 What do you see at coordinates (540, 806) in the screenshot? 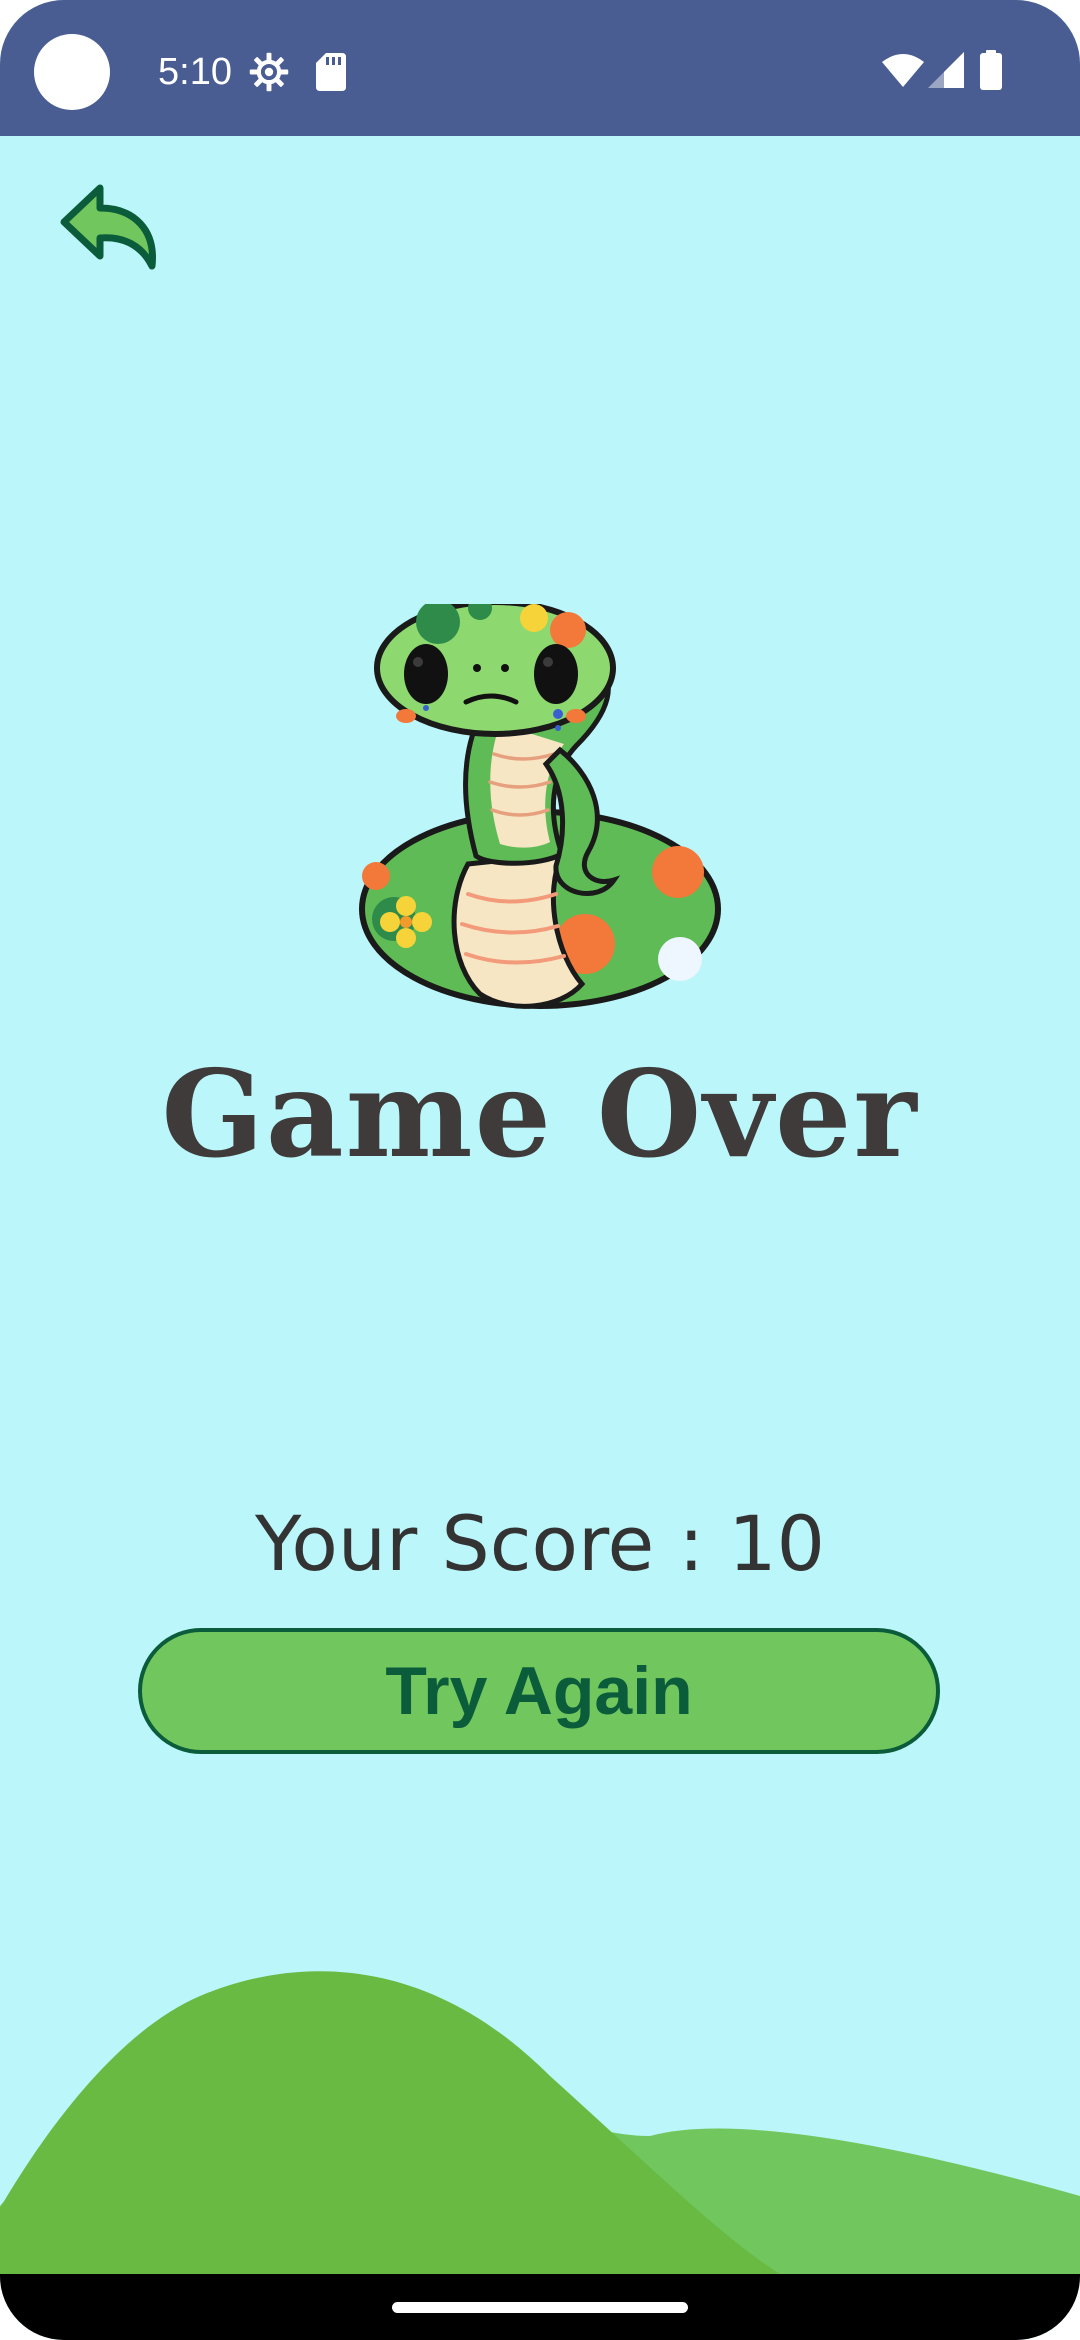
I see `sad-snake-illustration` at bounding box center [540, 806].